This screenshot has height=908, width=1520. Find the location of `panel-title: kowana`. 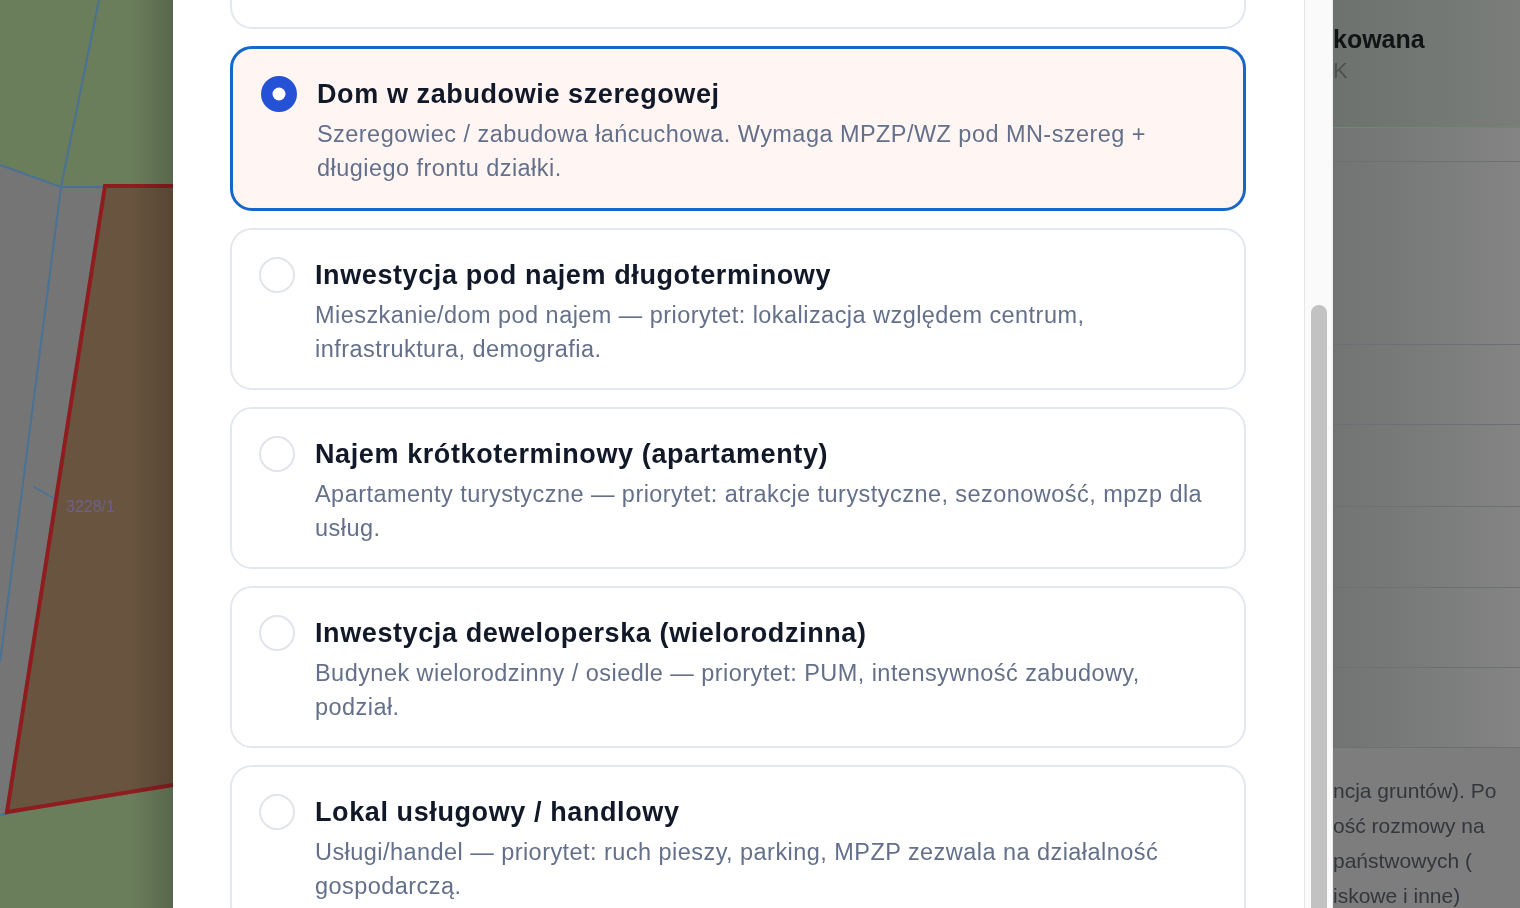

panel-title: kowana is located at coordinates (1379, 39).